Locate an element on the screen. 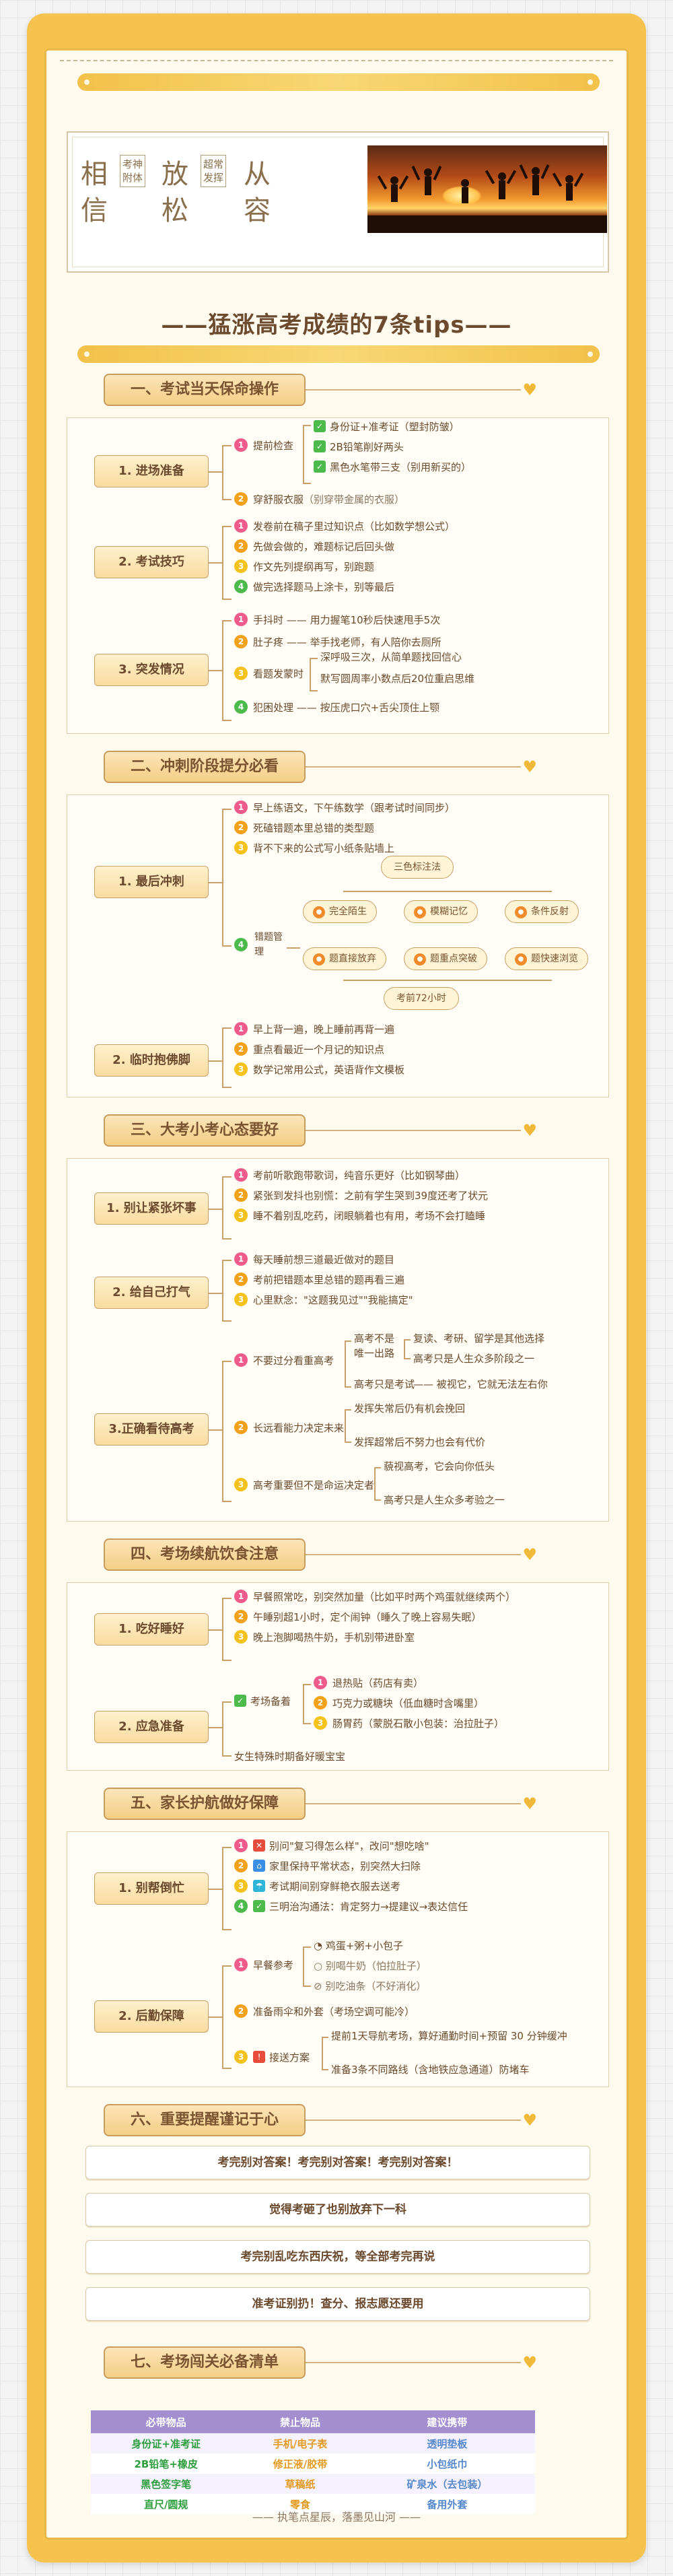 Image resolution: width=673 pixels, height=2576 pixels. list-item: ⊘ 别吃油条（不好消化） is located at coordinates (370, 1986).